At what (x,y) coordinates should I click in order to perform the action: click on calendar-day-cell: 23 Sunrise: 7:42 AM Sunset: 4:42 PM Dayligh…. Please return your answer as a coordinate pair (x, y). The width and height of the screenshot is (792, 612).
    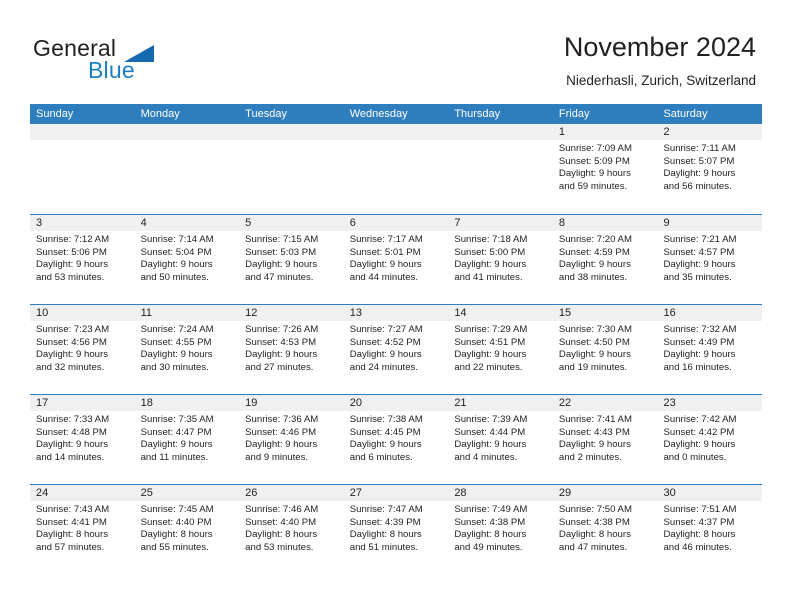
    Looking at the image, I should click on (710, 439).